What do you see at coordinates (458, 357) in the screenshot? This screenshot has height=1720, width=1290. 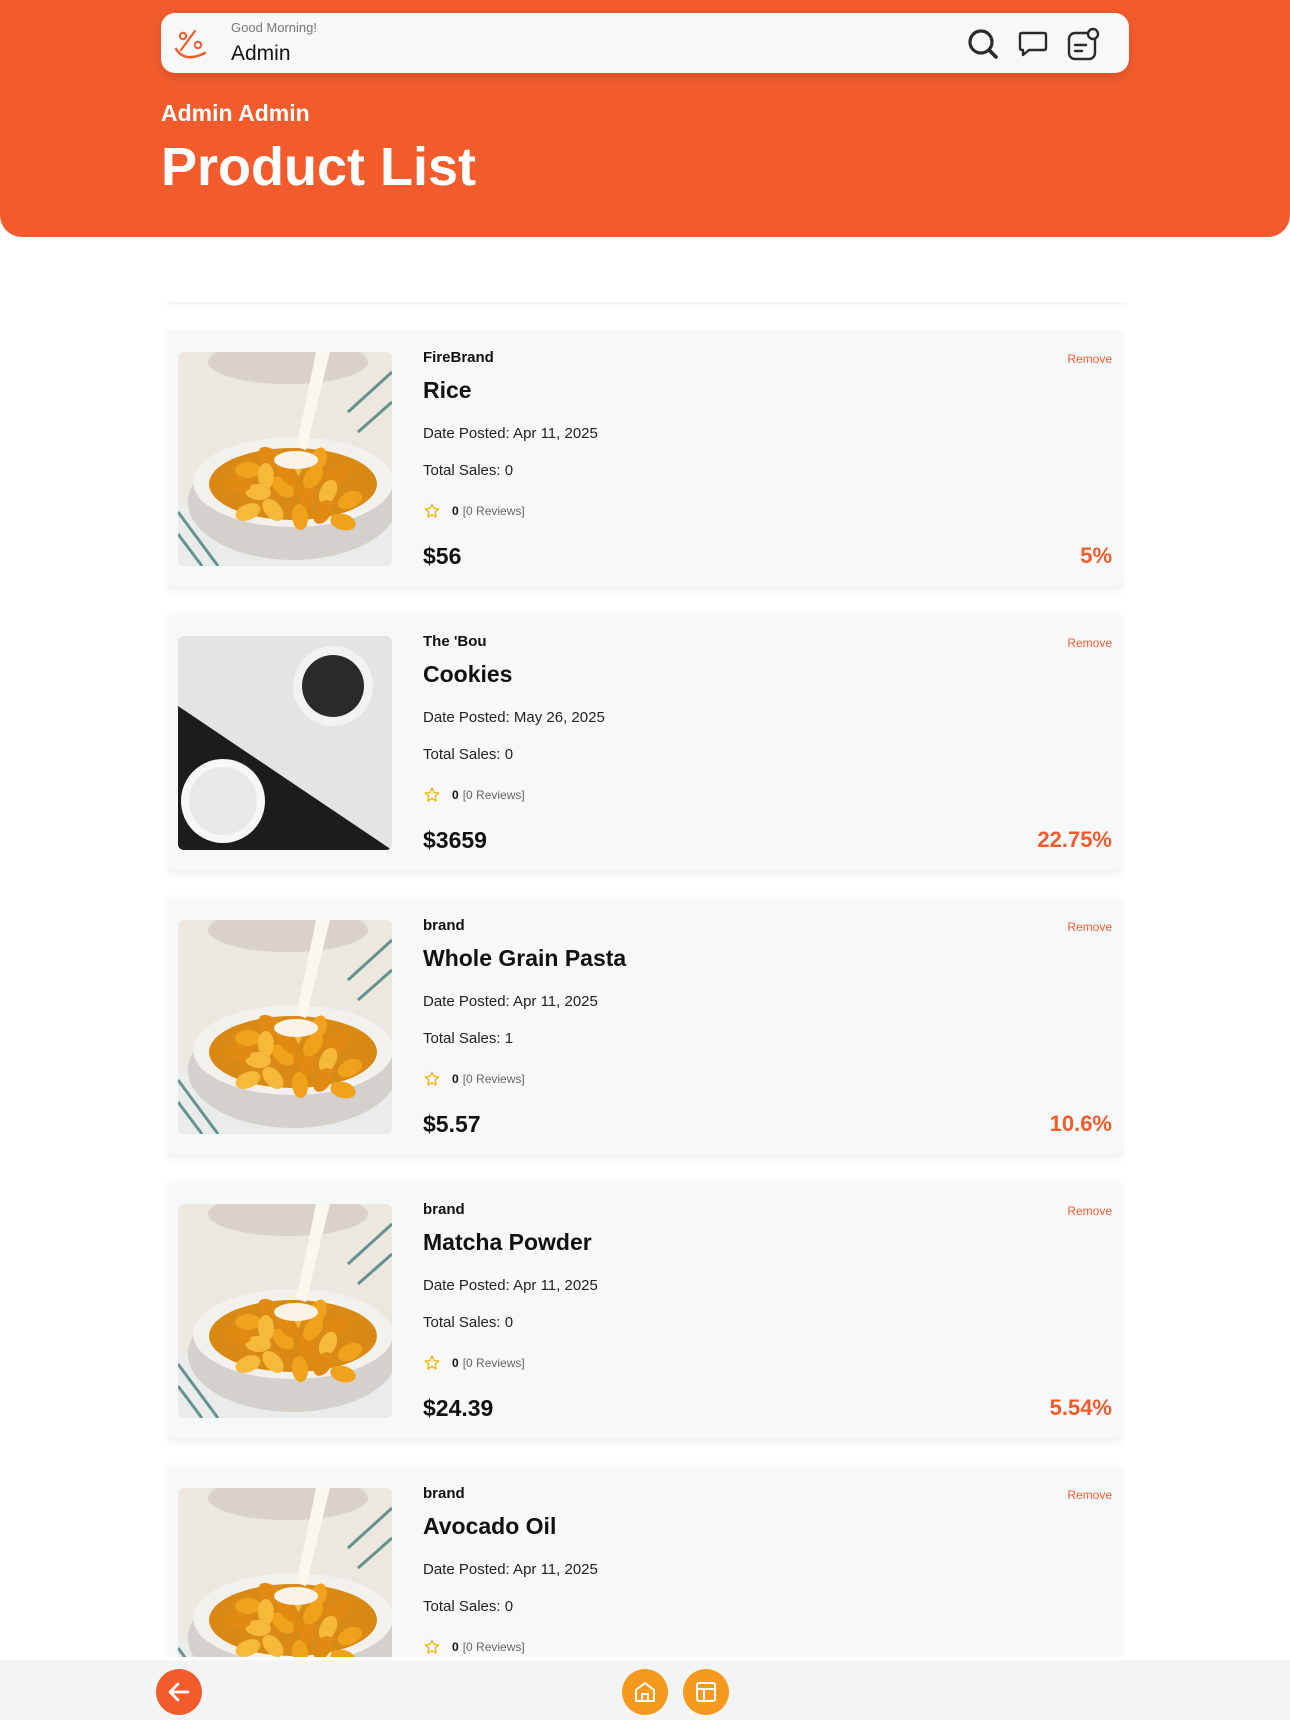 I see `product-brand: FireBrand` at bounding box center [458, 357].